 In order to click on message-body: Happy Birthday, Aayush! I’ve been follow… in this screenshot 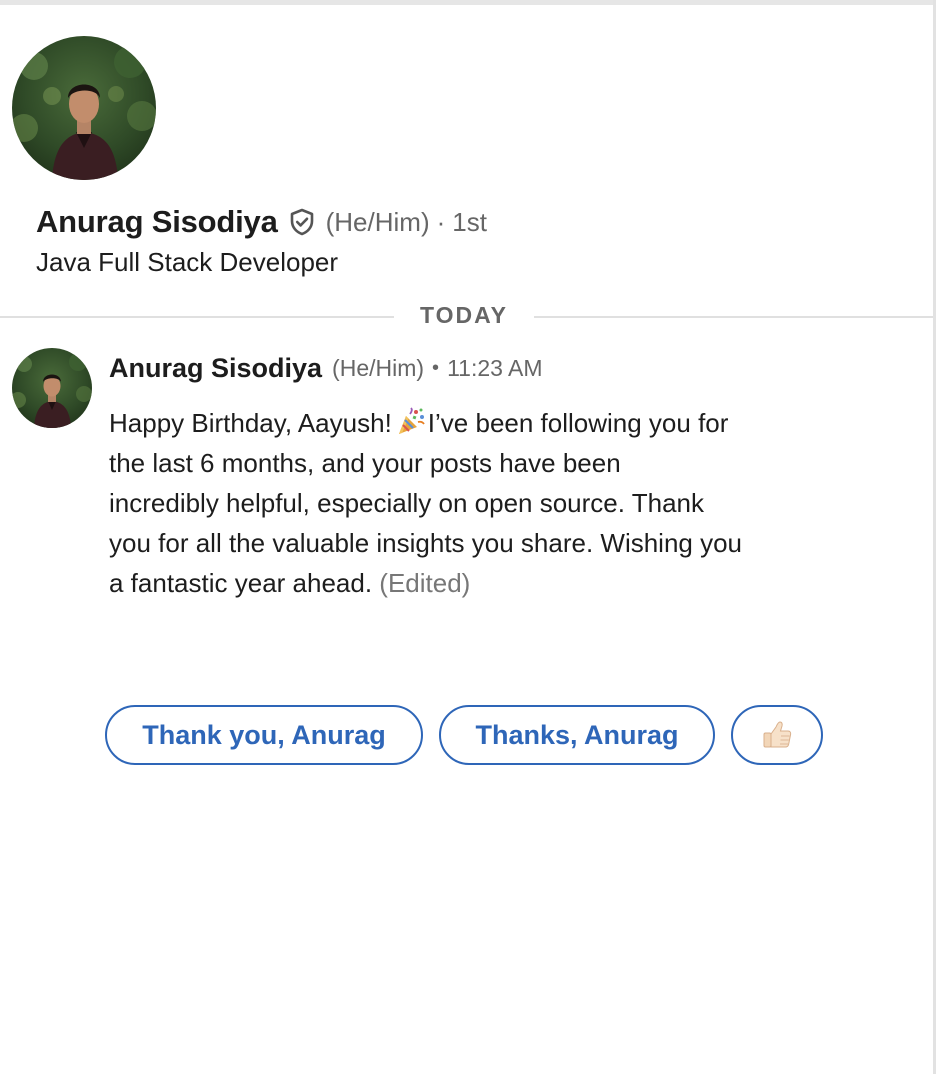, I will do `click(466, 503)`.